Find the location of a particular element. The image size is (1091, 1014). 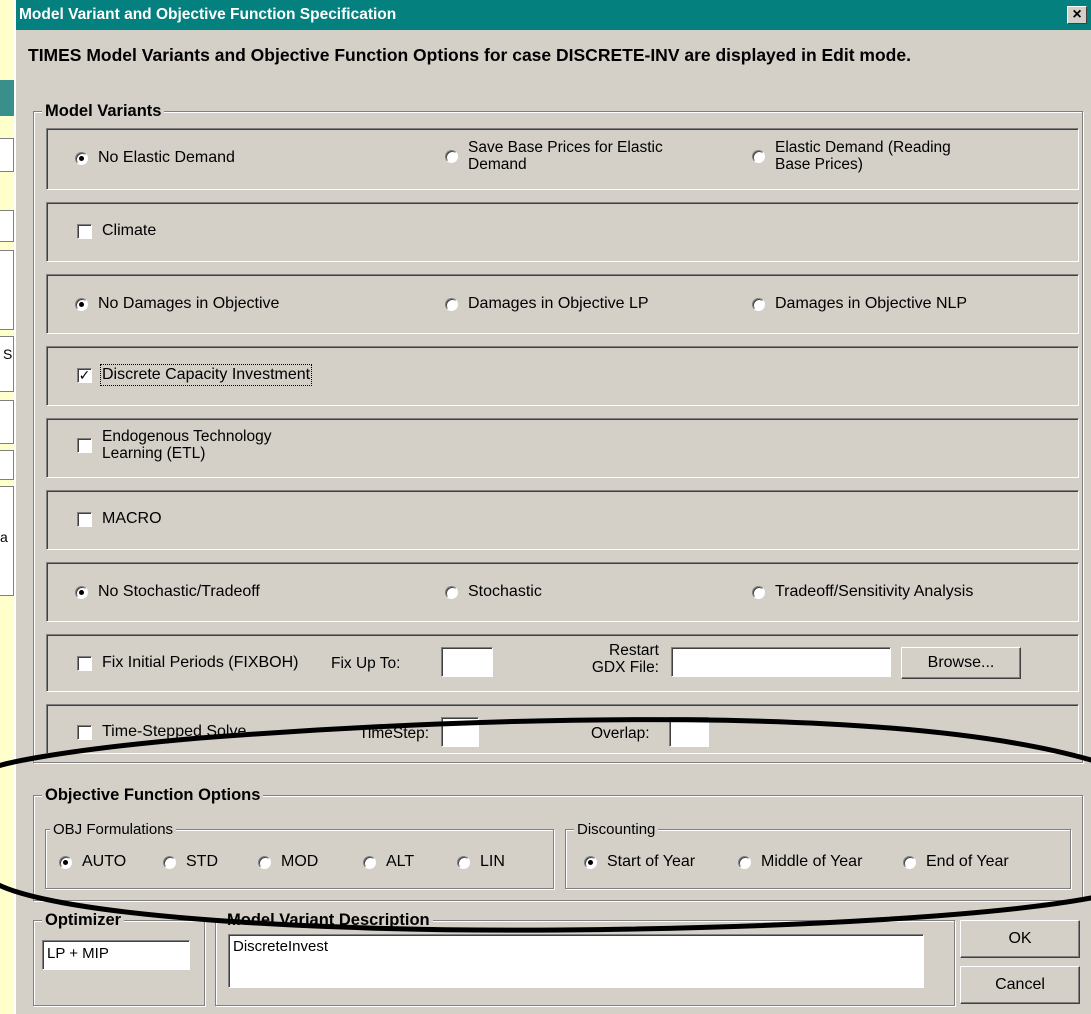

radio-obj-std: STD is located at coordinates (190, 862).